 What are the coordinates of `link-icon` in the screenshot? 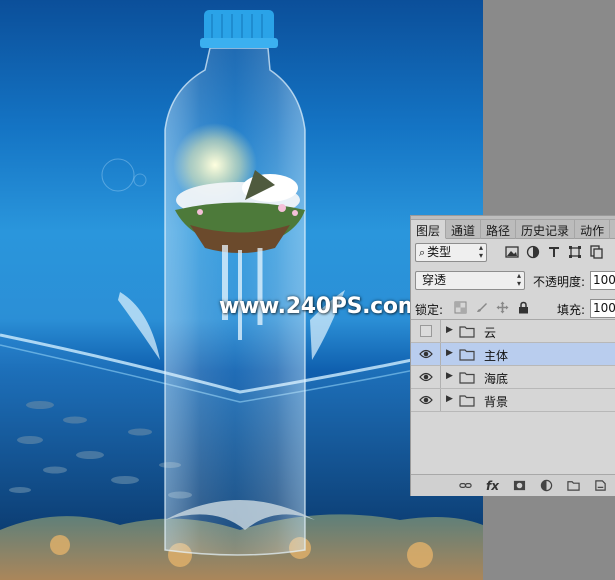 It's located at (465, 485).